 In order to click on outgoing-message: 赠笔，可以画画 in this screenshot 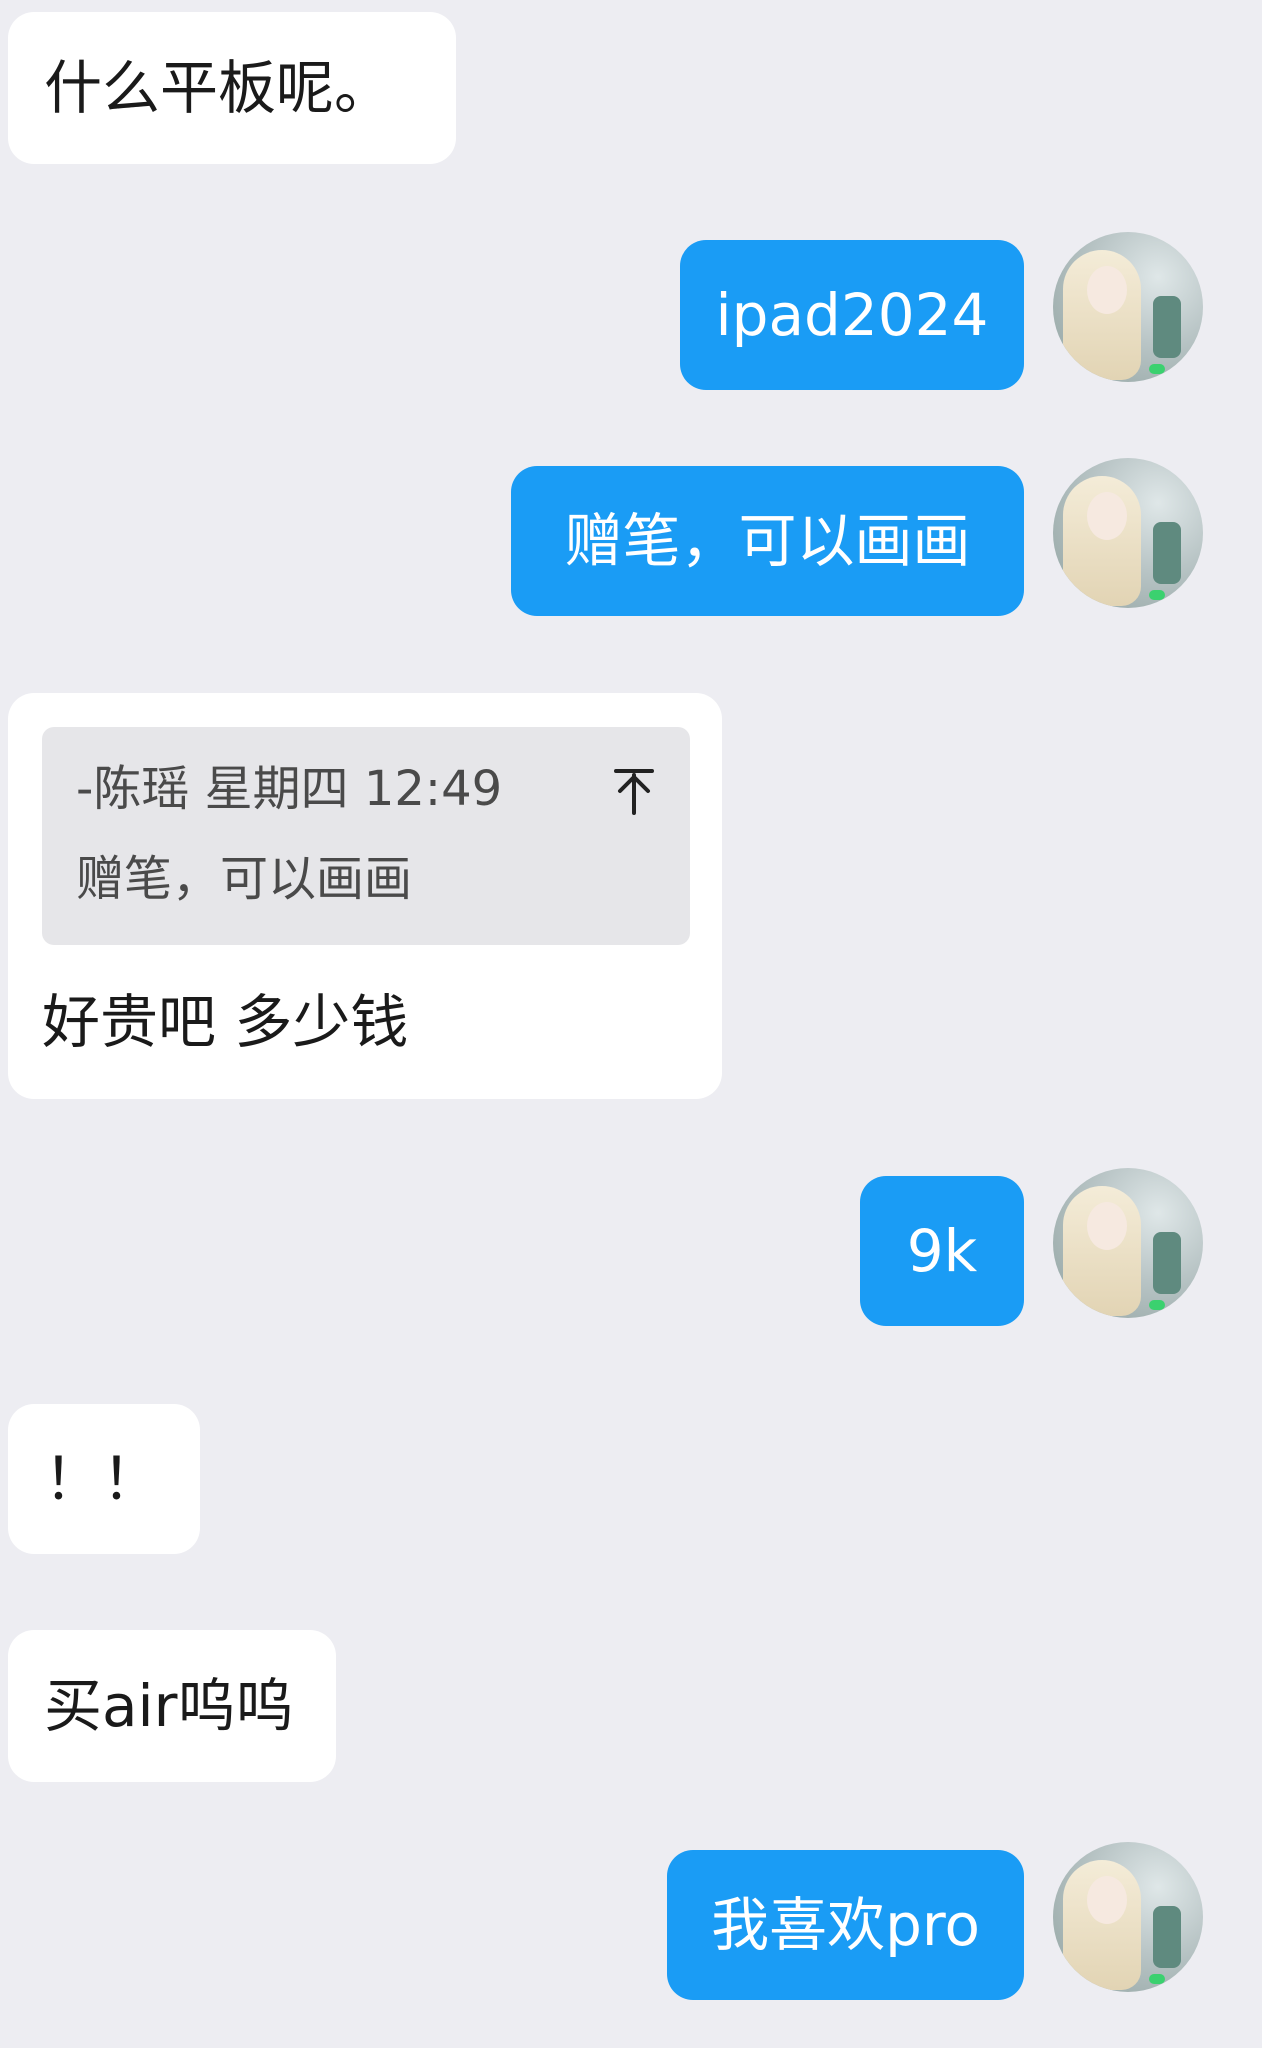, I will do `click(767, 541)`.